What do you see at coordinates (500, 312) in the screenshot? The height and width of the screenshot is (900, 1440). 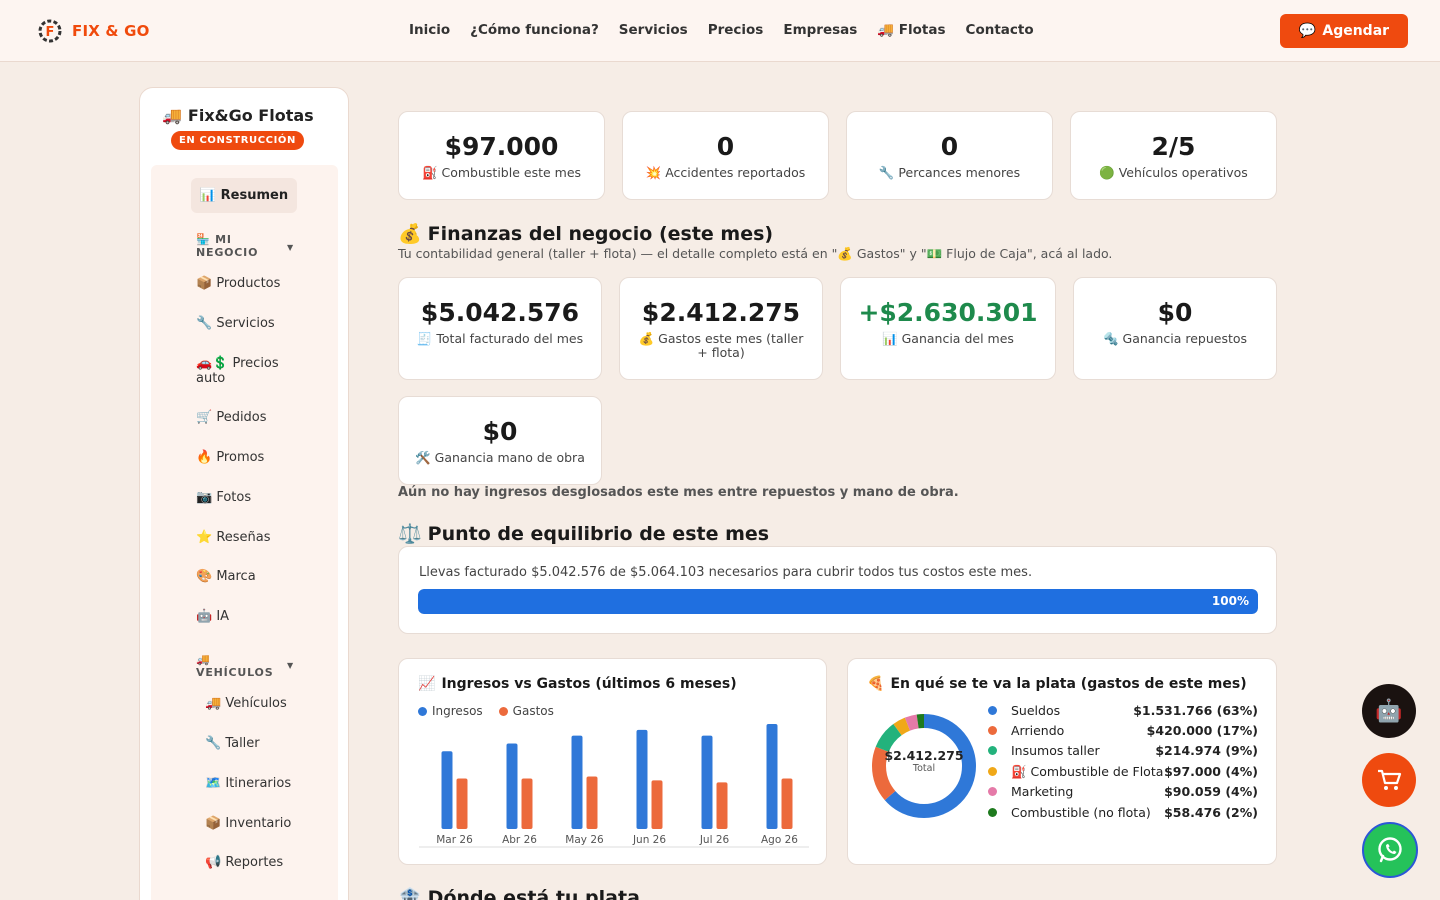 I see `finance-value: $5.042.576` at bounding box center [500, 312].